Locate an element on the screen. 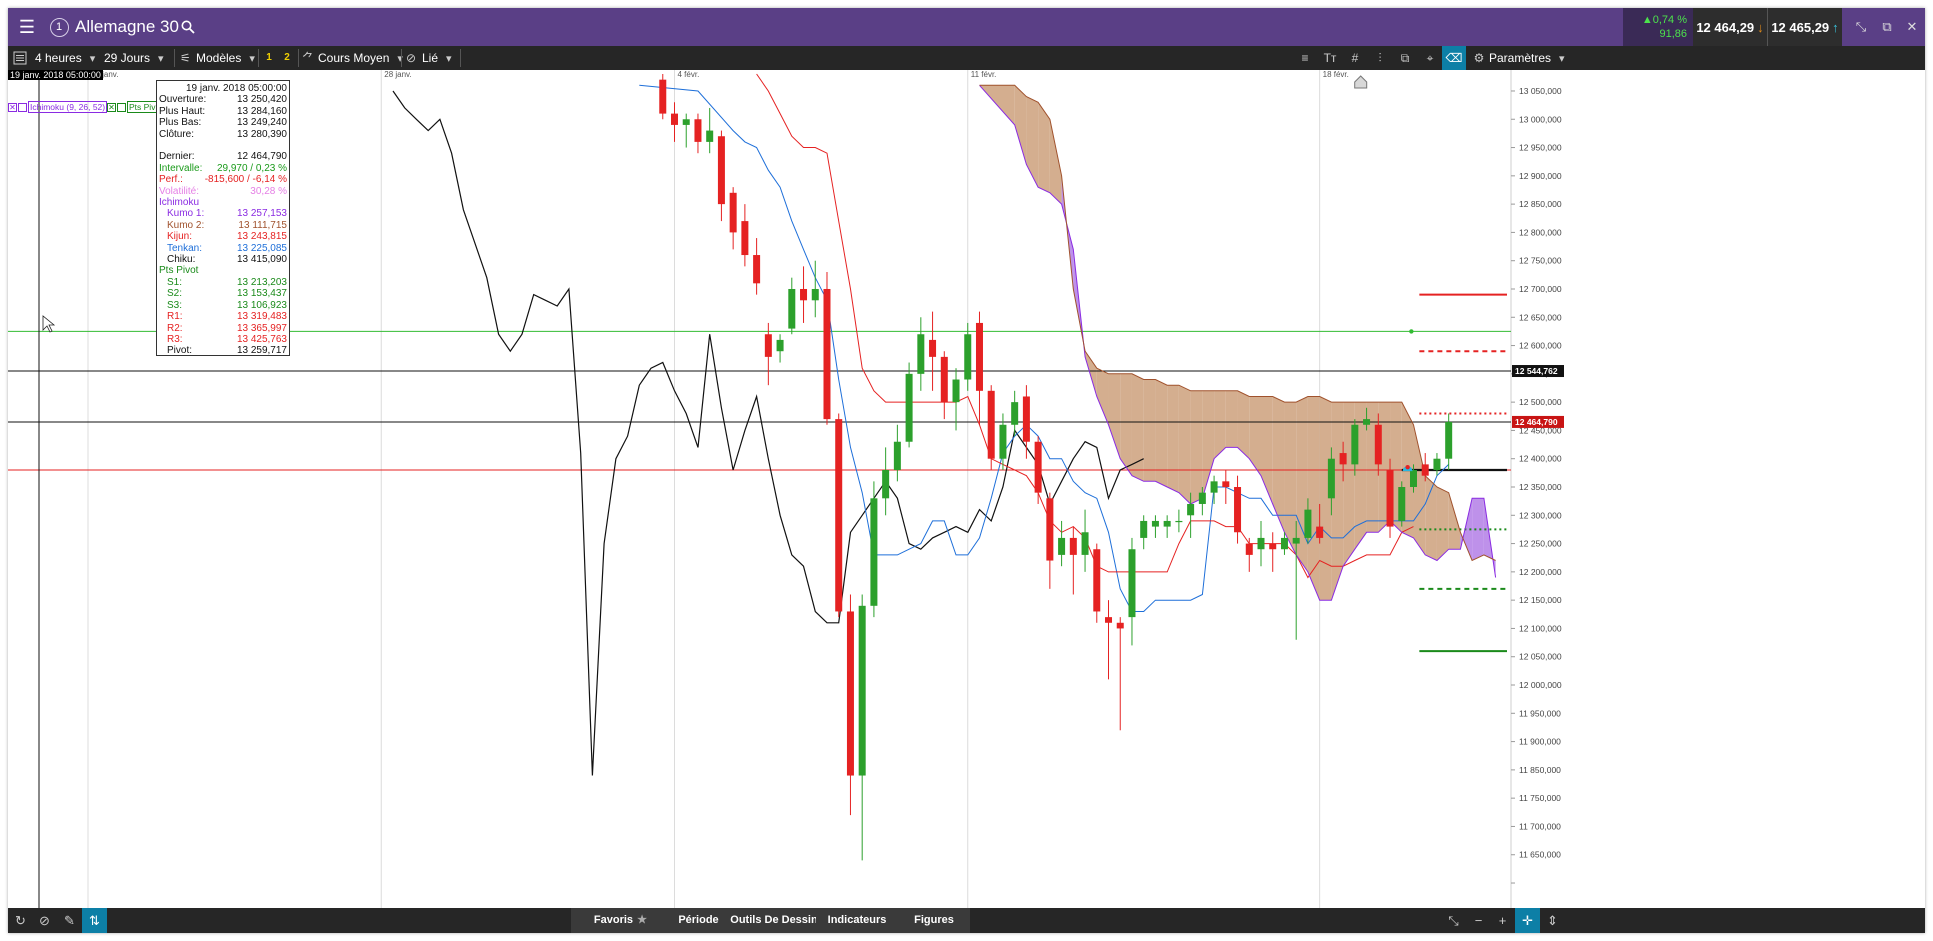 Image resolution: width=1933 pixels, height=941 pixels. window-number: 1 is located at coordinates (59, 27).